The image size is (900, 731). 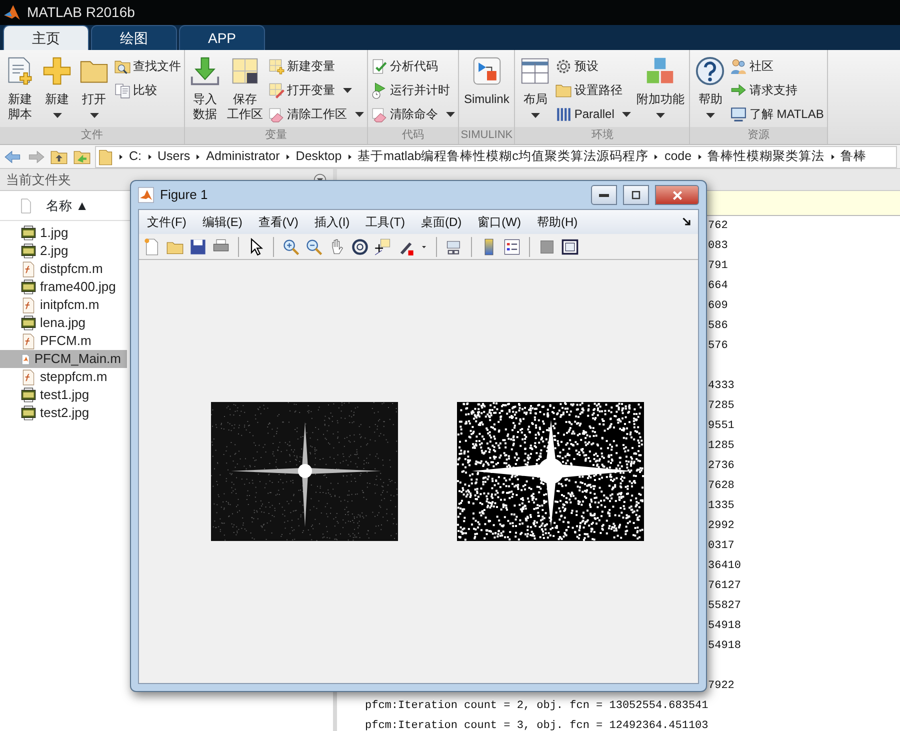 I want to click on command-output: 7922, so click(x=721, y=686).